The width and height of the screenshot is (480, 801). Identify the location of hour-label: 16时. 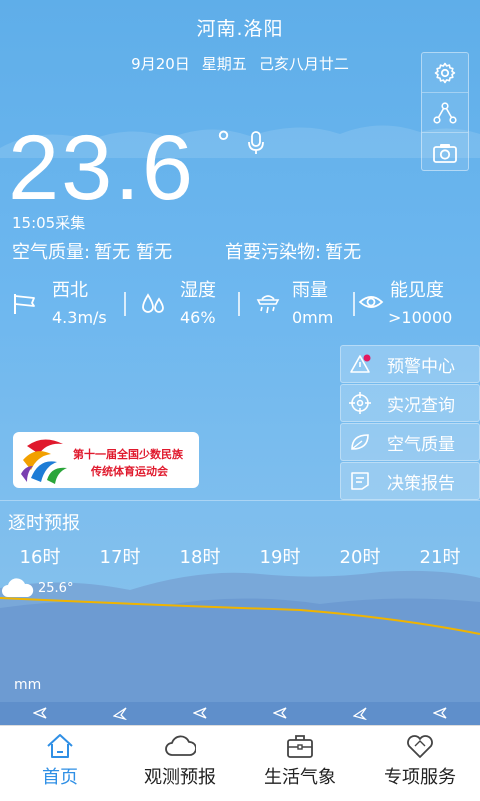
(40, 557).